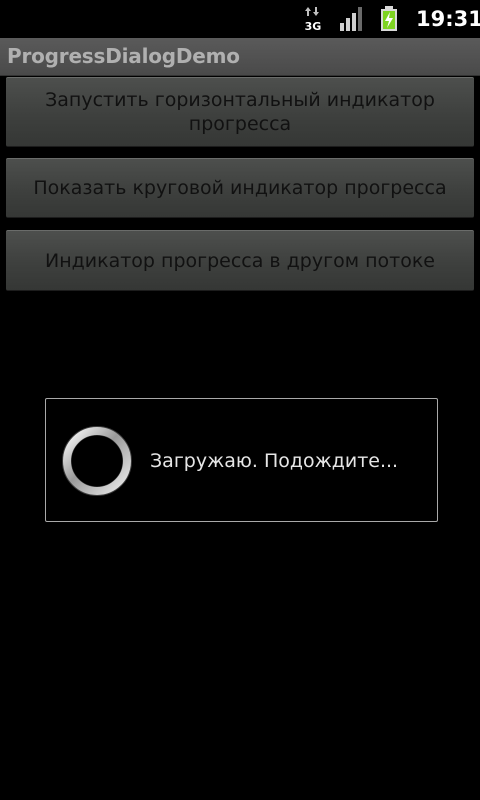 The height and width of the screenshot is (800, 480). I want to click on status-bar: 3G 19:31, so click(240, 19).